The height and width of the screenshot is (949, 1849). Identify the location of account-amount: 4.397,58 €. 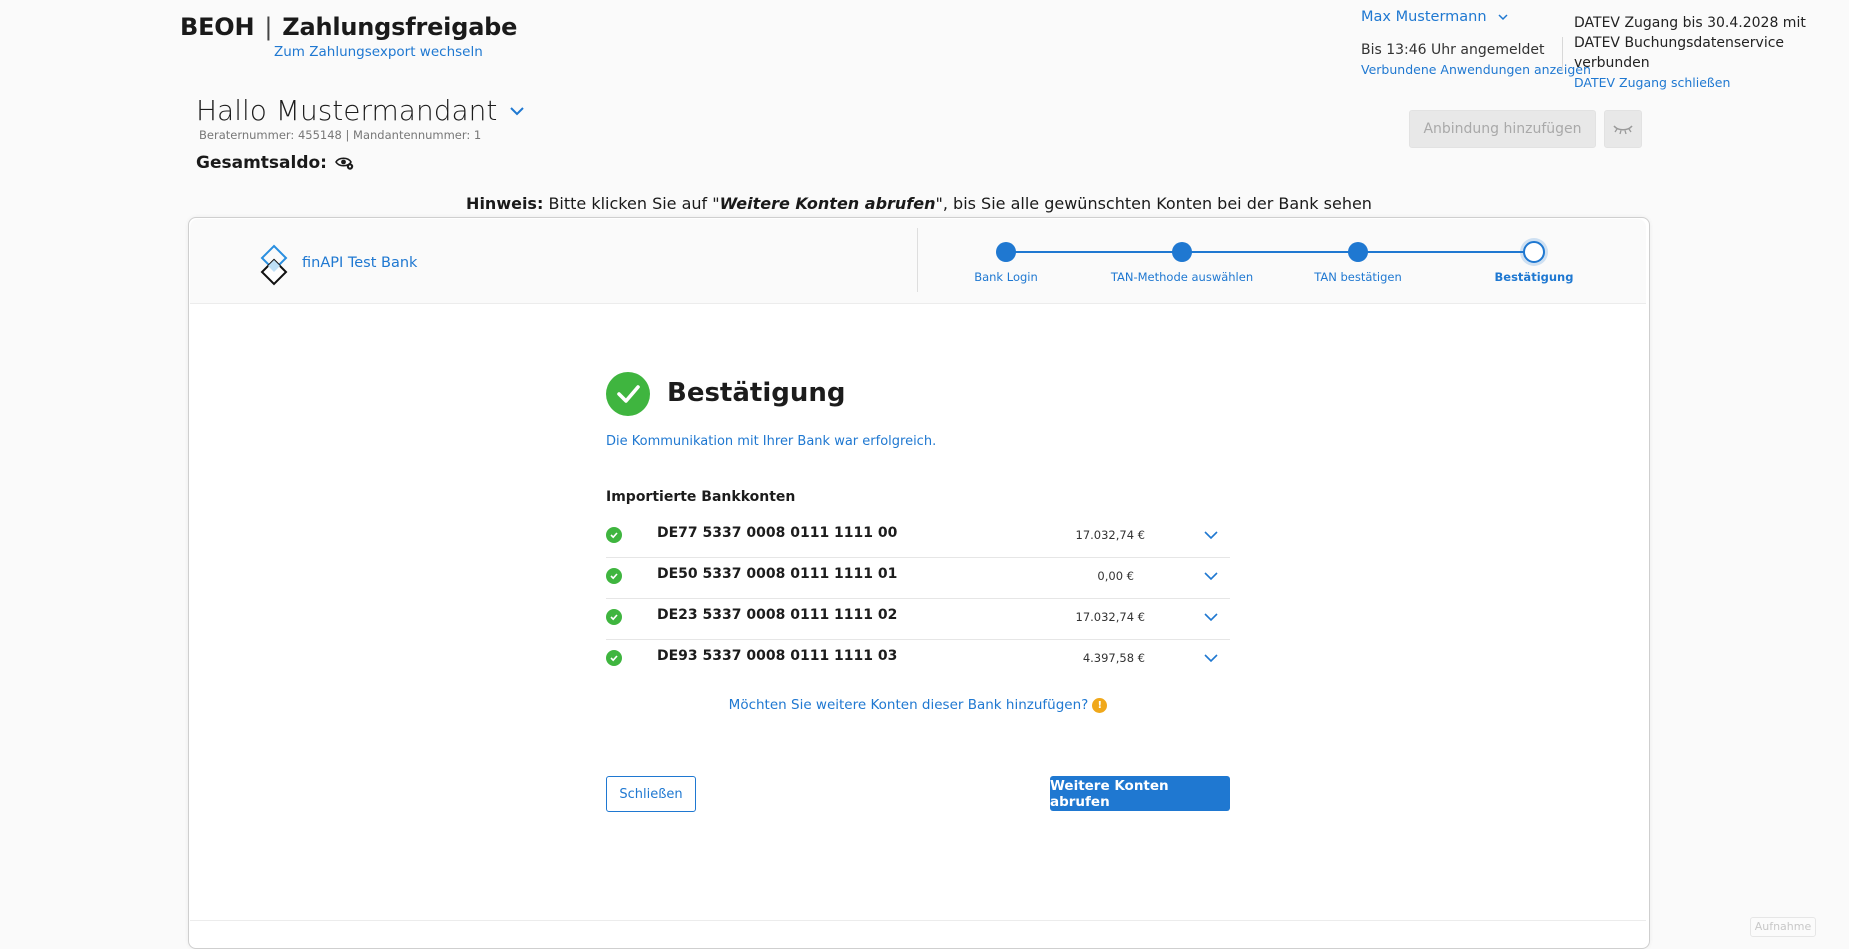
(1113, 658).